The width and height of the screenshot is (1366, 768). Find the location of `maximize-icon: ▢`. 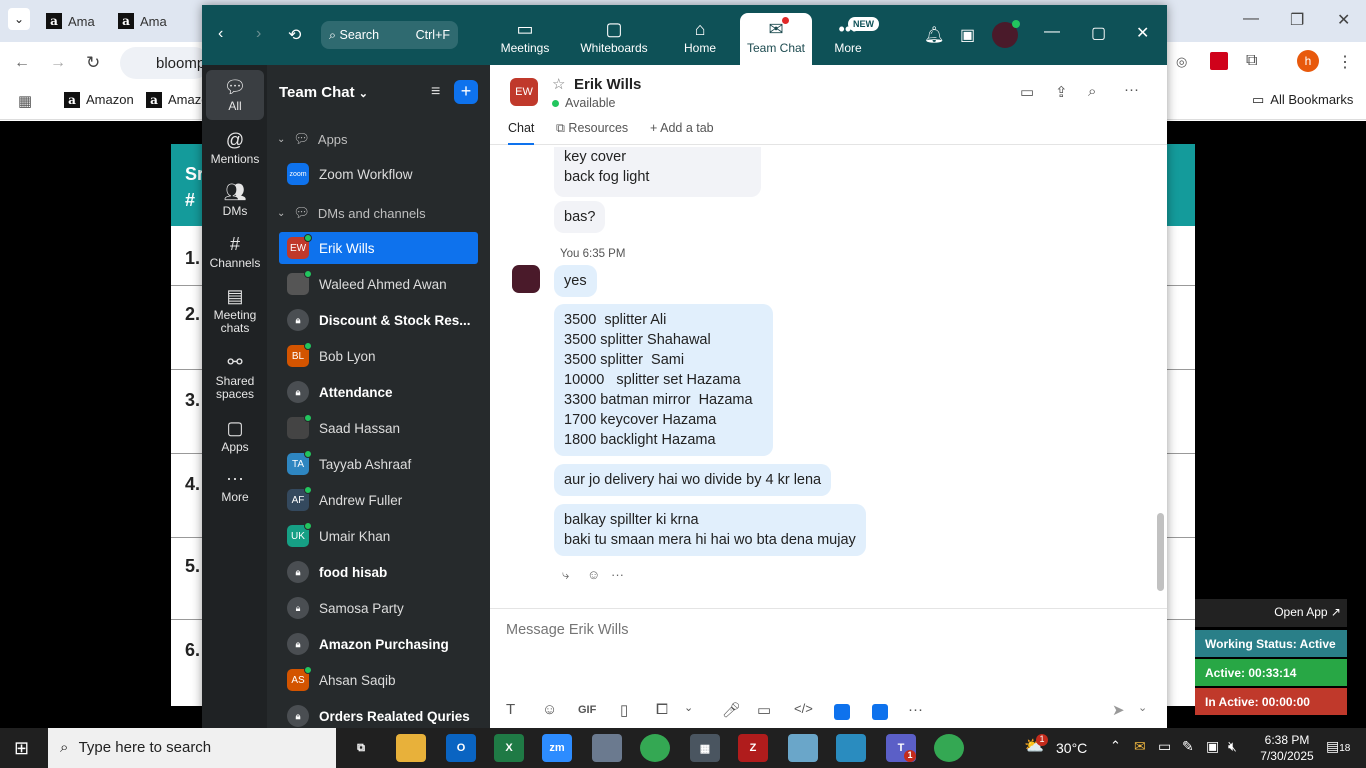

maximize-icon: ▢ is located at coordinates (1098, 33).